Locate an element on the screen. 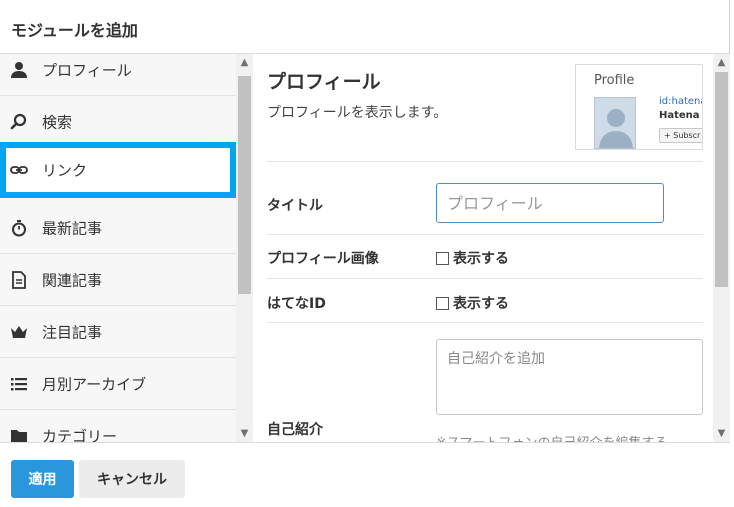  cancel-button: キャンセル is located at coordinates (132, 479).